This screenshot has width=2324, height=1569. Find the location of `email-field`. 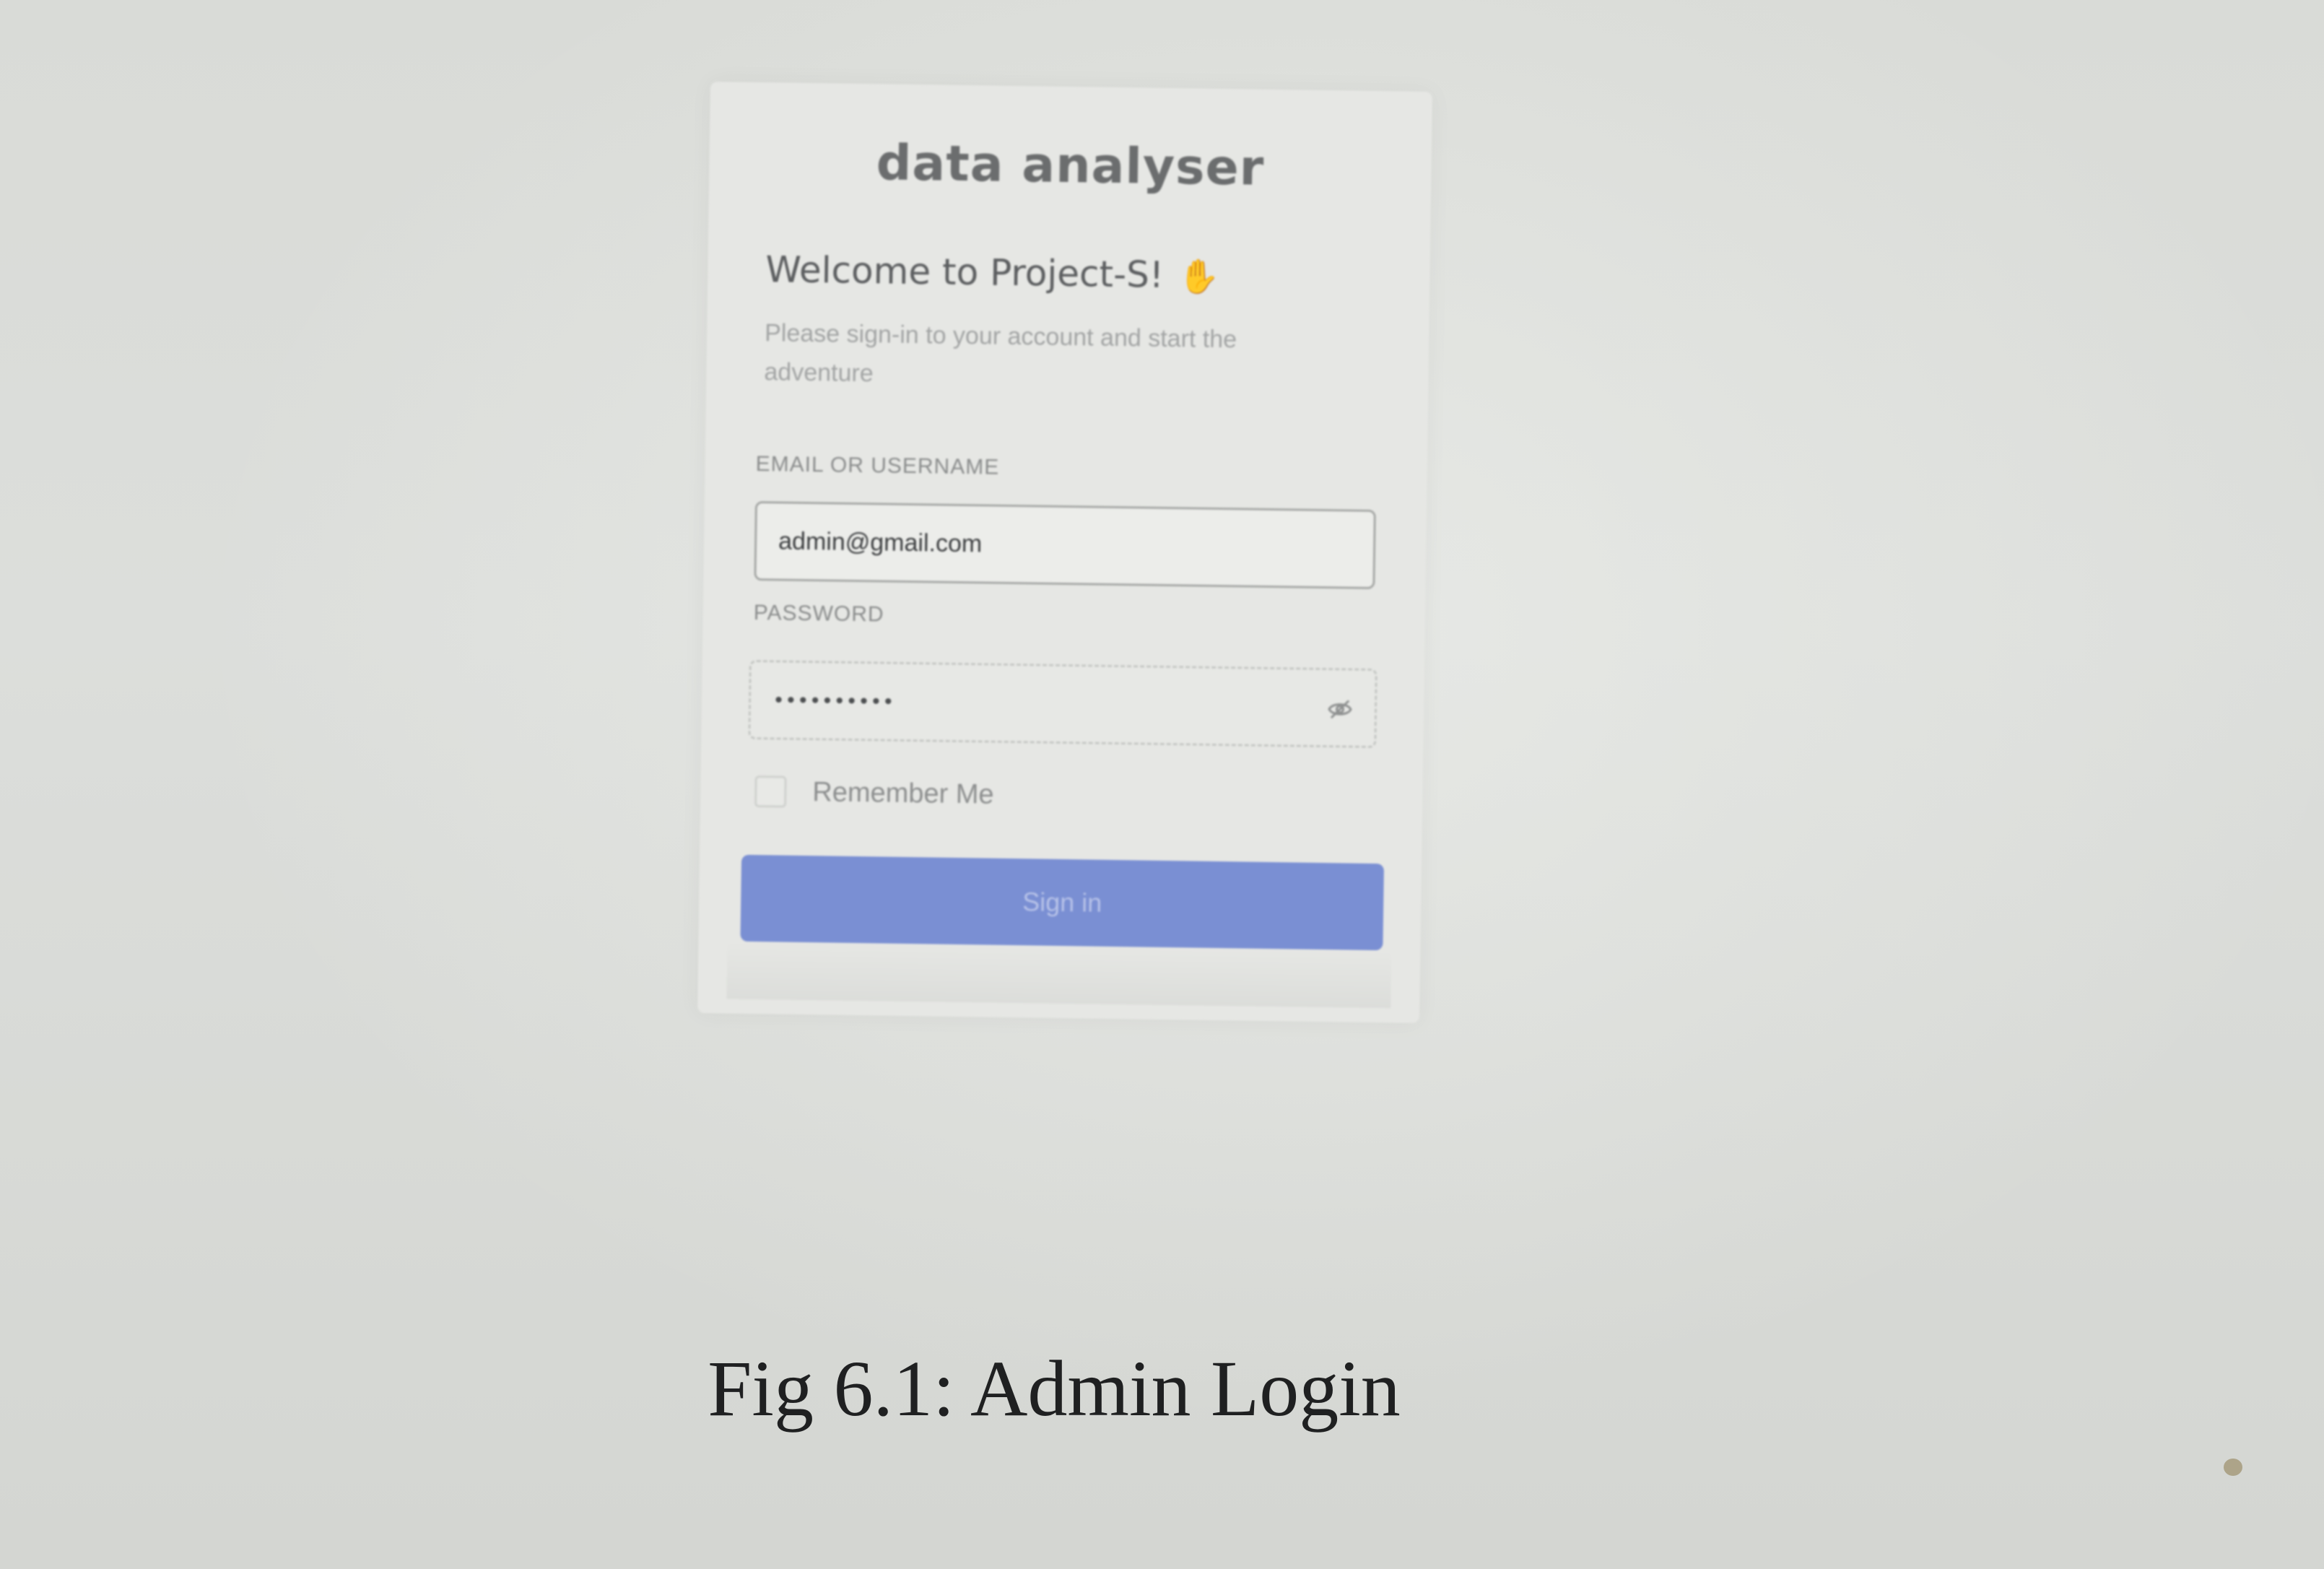

email-field is located at coordinates (1065, 545).